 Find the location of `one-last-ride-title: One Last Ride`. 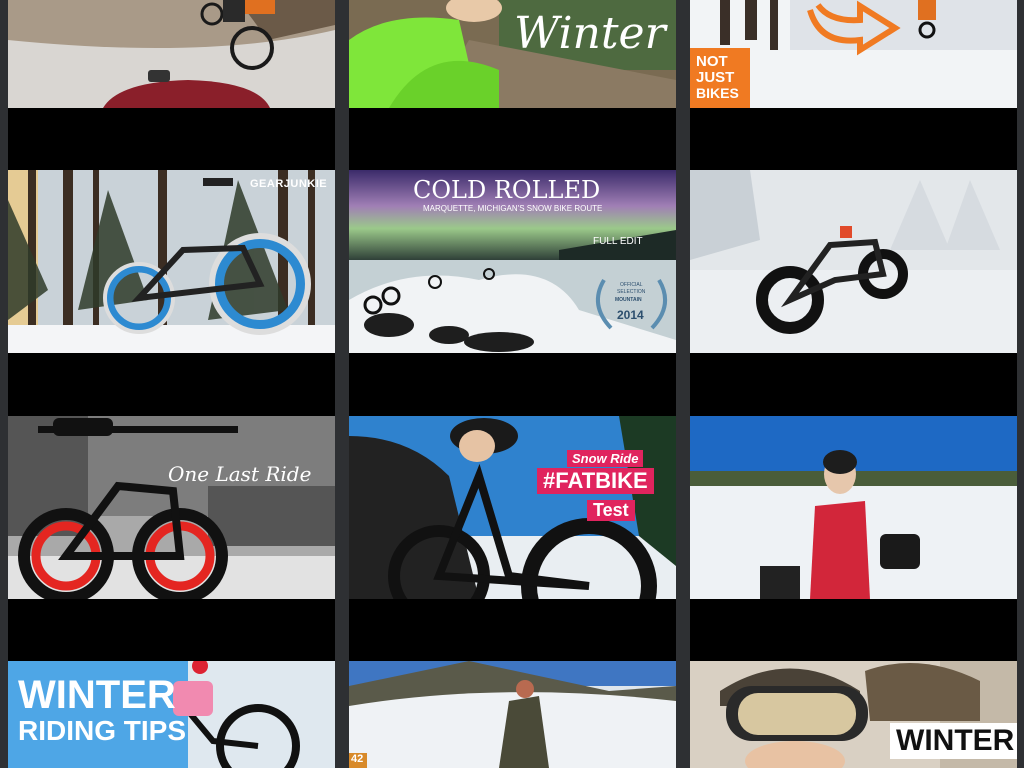

one-last-ride-title: One Last Ride is located at coordinates (240, 474).